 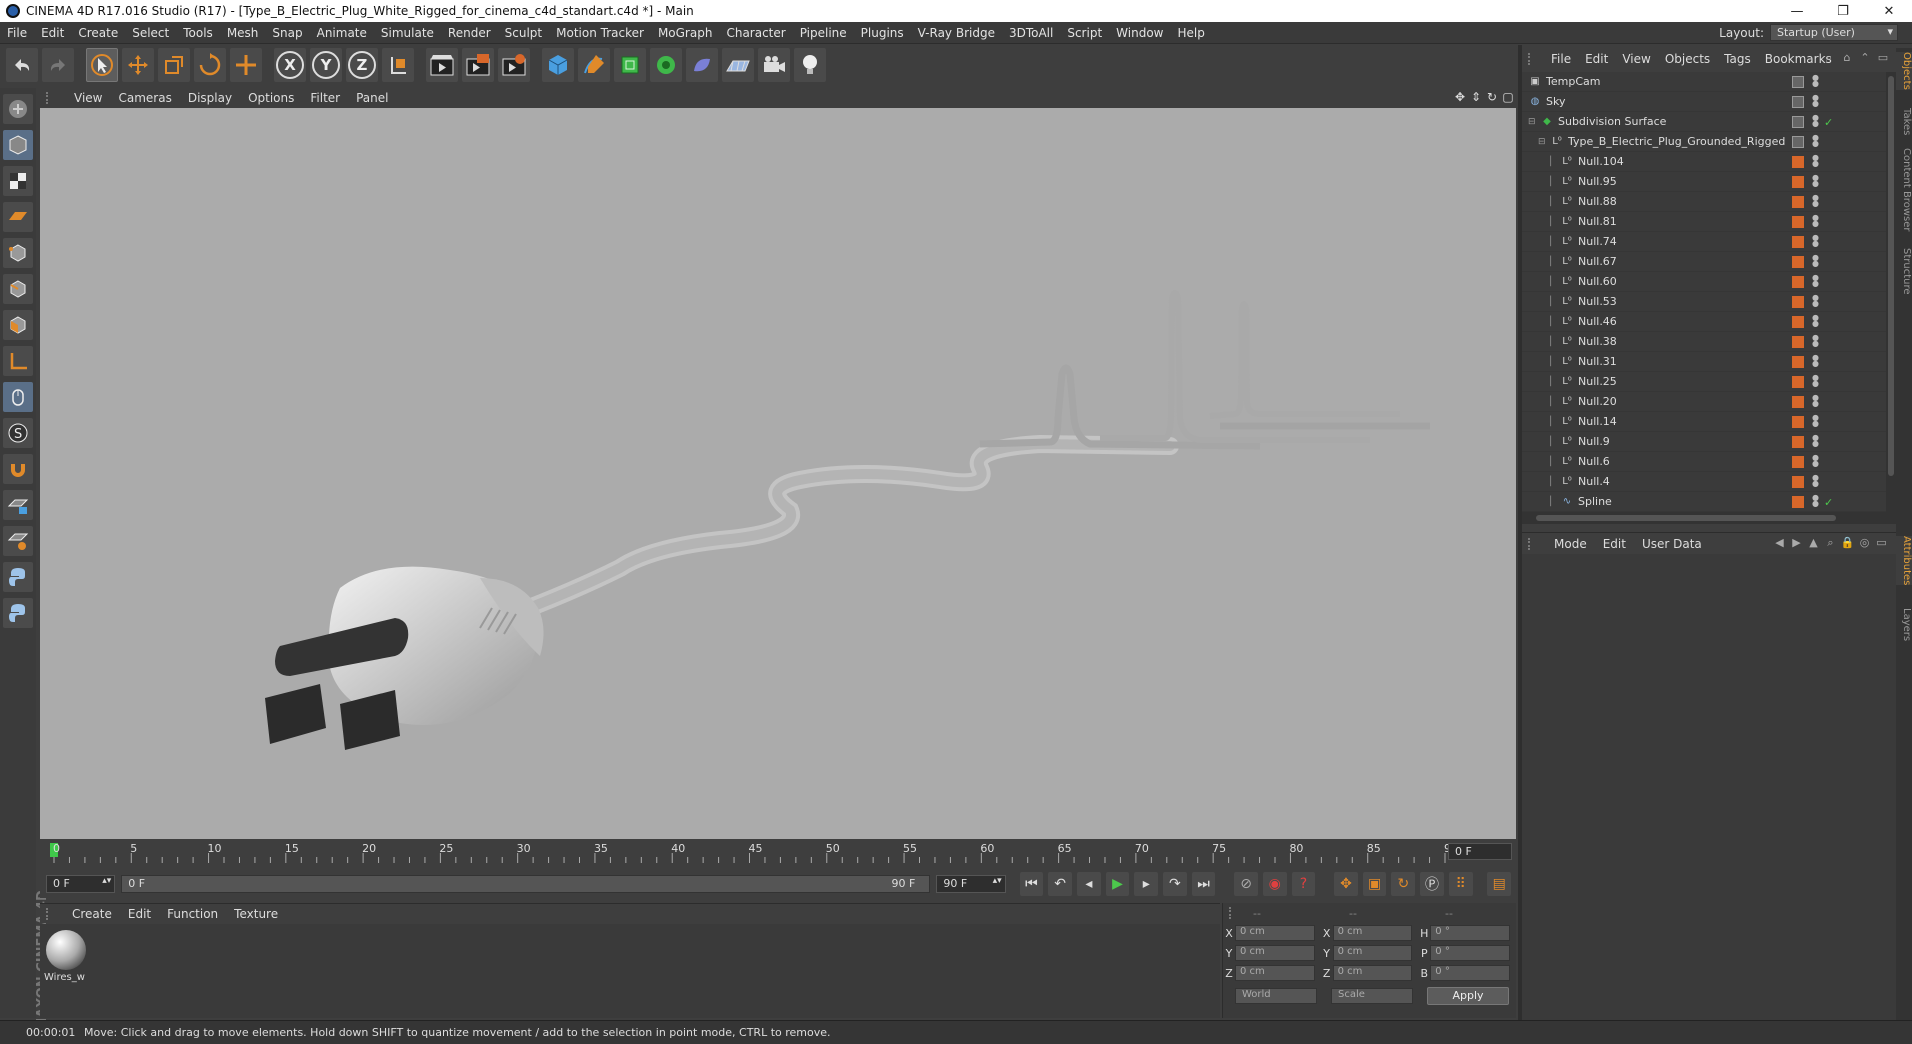 What do you see at coordinates (1470, 933) in the screenshot?
I see `rot-h-field: 0 °` at bounding box center [1470, 933].